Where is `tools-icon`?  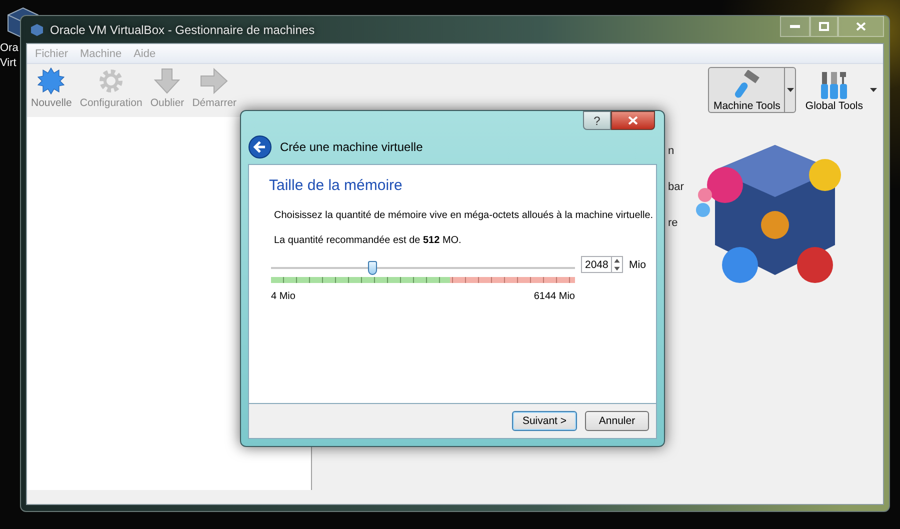
tools-icon is located at coordinates (834, 85).